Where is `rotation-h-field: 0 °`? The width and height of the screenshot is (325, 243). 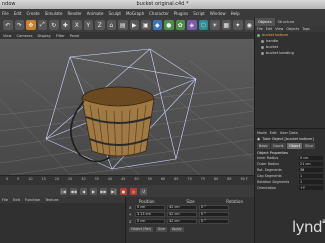 rotation-h-field: 0 ° is located at coordinates (214, 207).